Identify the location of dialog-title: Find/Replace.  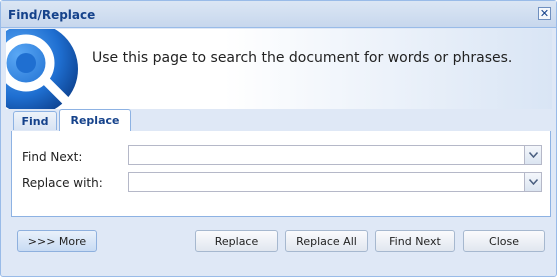
(52, 15).